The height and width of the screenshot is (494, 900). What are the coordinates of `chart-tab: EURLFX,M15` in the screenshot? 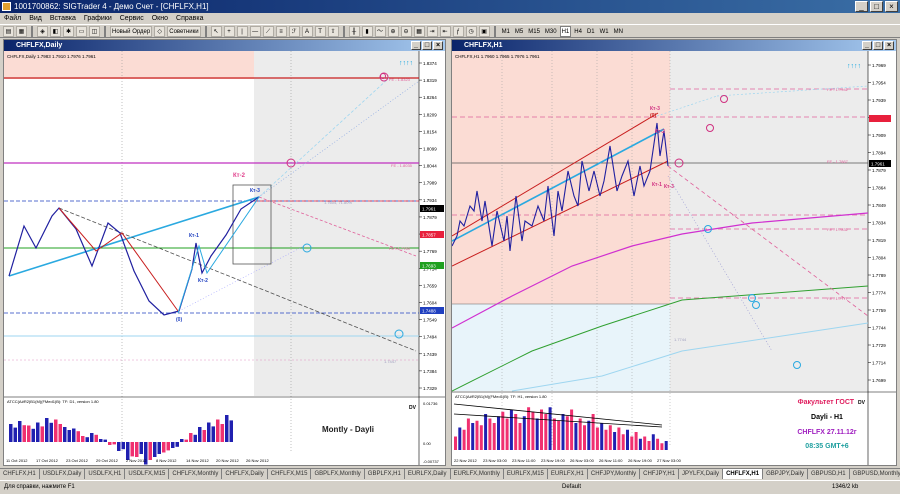 It's located at (526, 474).